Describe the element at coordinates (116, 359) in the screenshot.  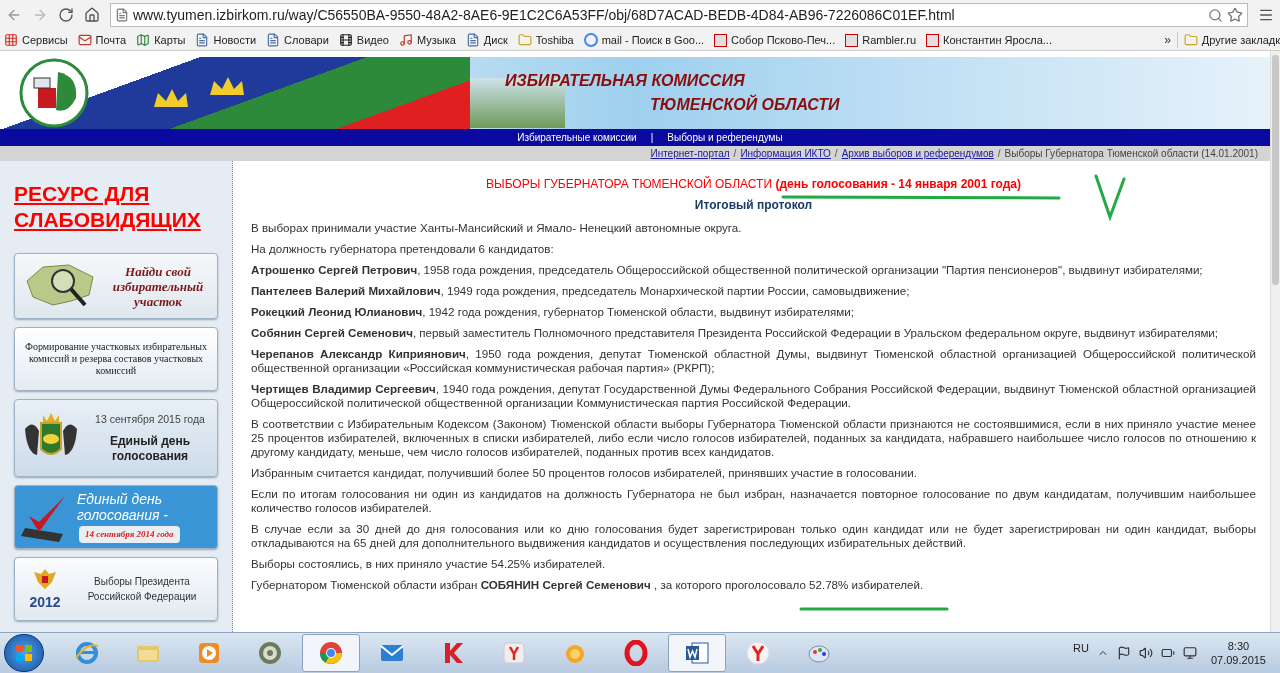
I see `commissions-banner: Формирование участковых избирательных комиссий и резерва составов участковых комиссий` at that location.